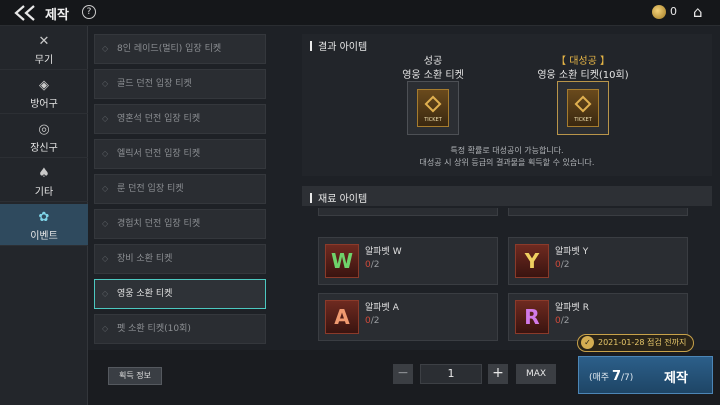  Describe the element at coordinates (587, 342) in the screenshot. I see `check-icon: ✓` at that location.